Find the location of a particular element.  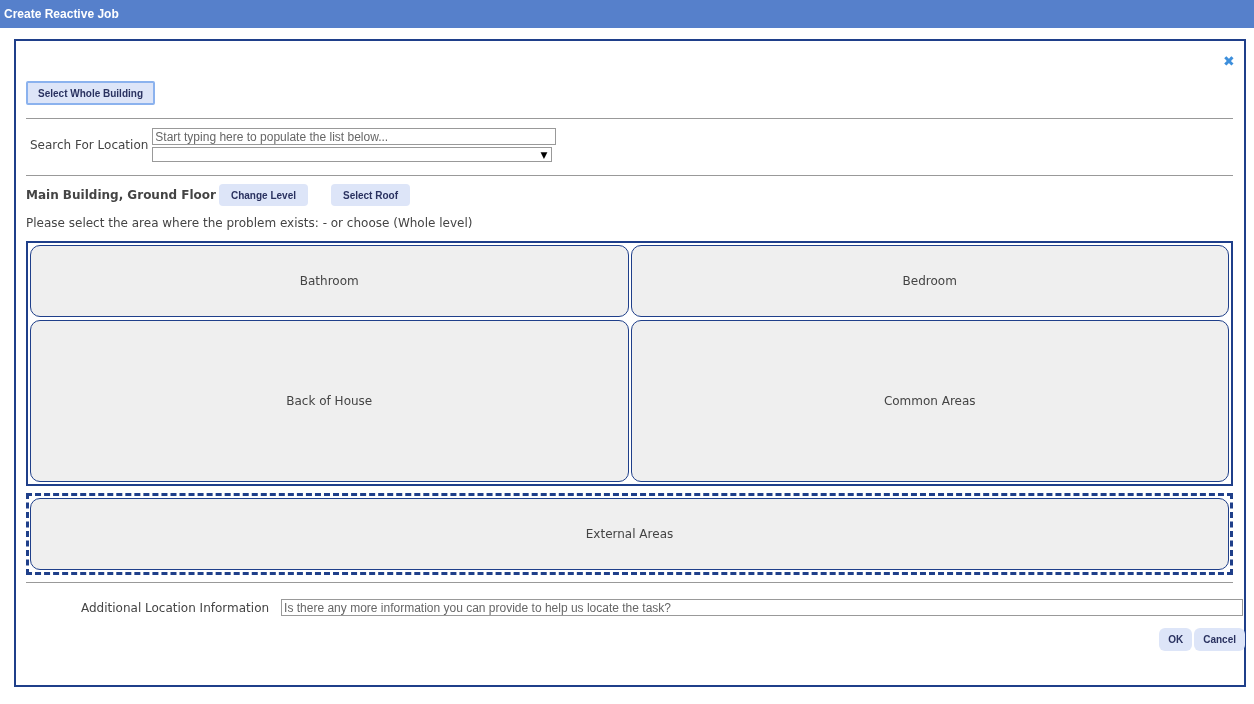

dialog-button: Cancel is located at coordinates (1219, 639).